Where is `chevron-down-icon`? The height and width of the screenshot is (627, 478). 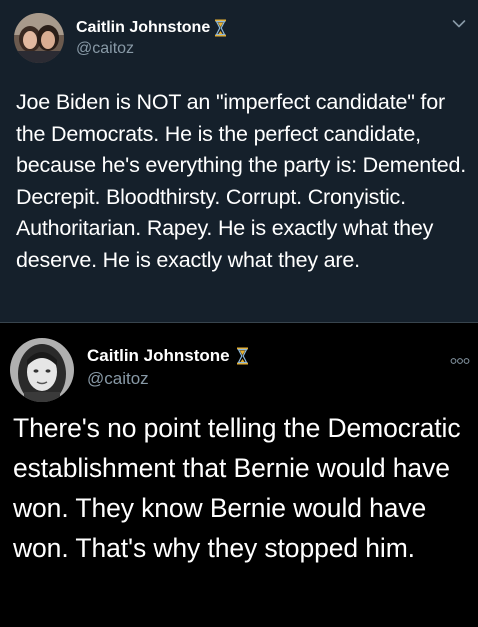
chevron-down-icon is located at coordinates (459, 22).